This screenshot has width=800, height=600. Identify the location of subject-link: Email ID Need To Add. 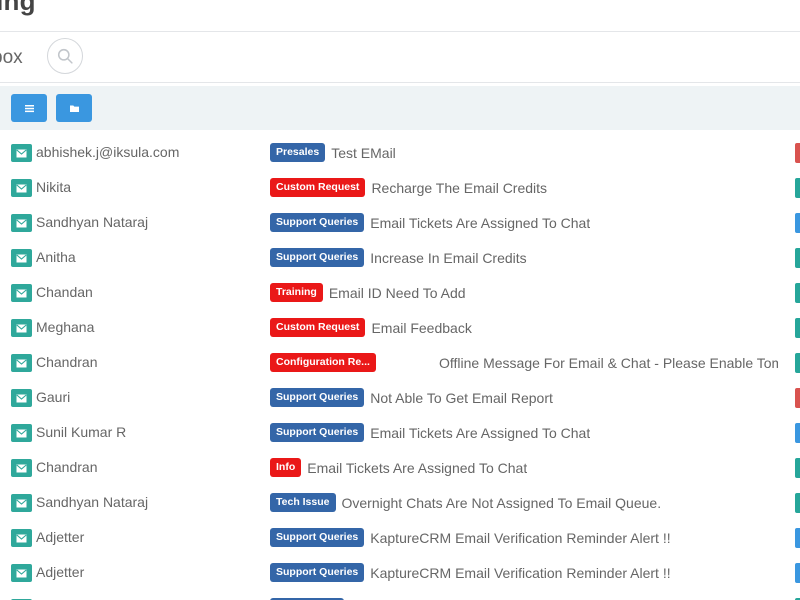
(397, 293).